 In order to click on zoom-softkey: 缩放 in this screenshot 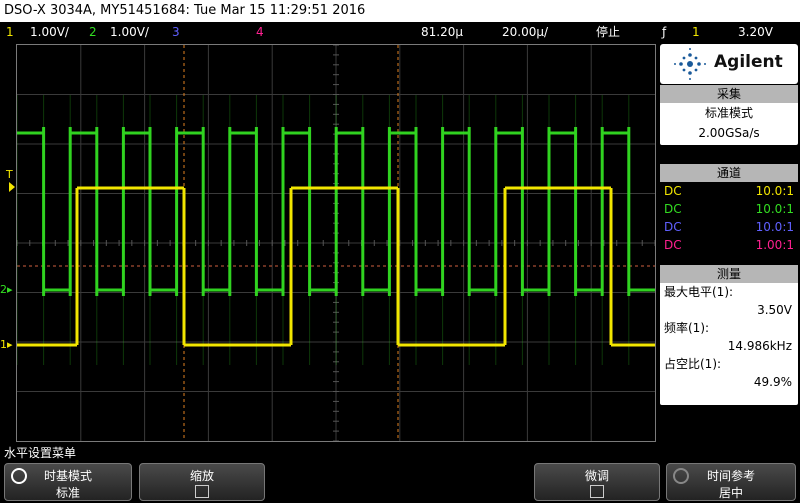, I will do `click(202, 482)`.